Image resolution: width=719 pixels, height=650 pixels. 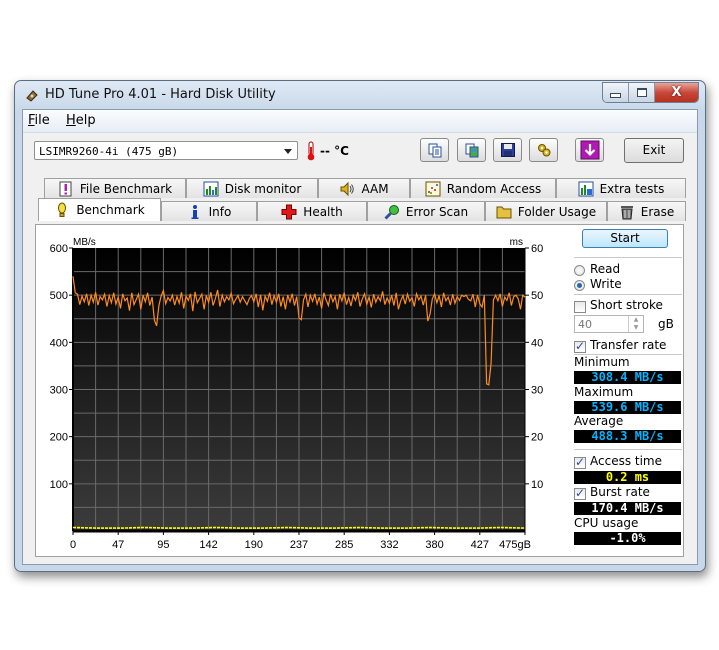 What do you see at coordinates (347, 188) in the screenshot?
I see `speaker-icon` at bounding box center [347, 188].